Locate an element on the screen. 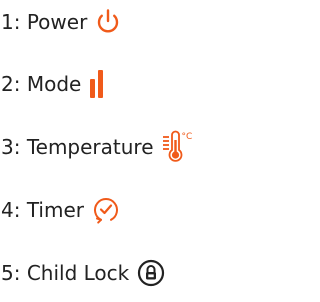 The image size is (320, 302). celsius-unit: °C is located at coordinates (187, 137).